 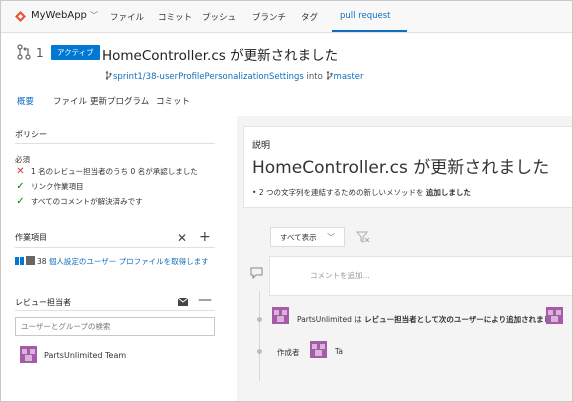 What do you see at coordinates (358, 319) in the screenshot?
I see `event-text: は` at bounding box center [358, 319].